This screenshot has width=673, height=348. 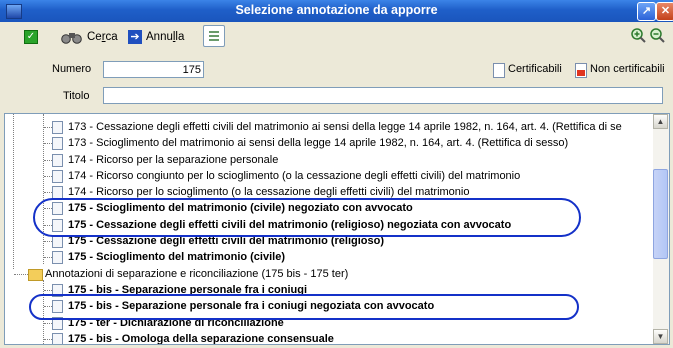 What do you see at coordinates (638, 35) in the screenshot?
I see `zoom-in-icon` at bounding box center [638, 35].